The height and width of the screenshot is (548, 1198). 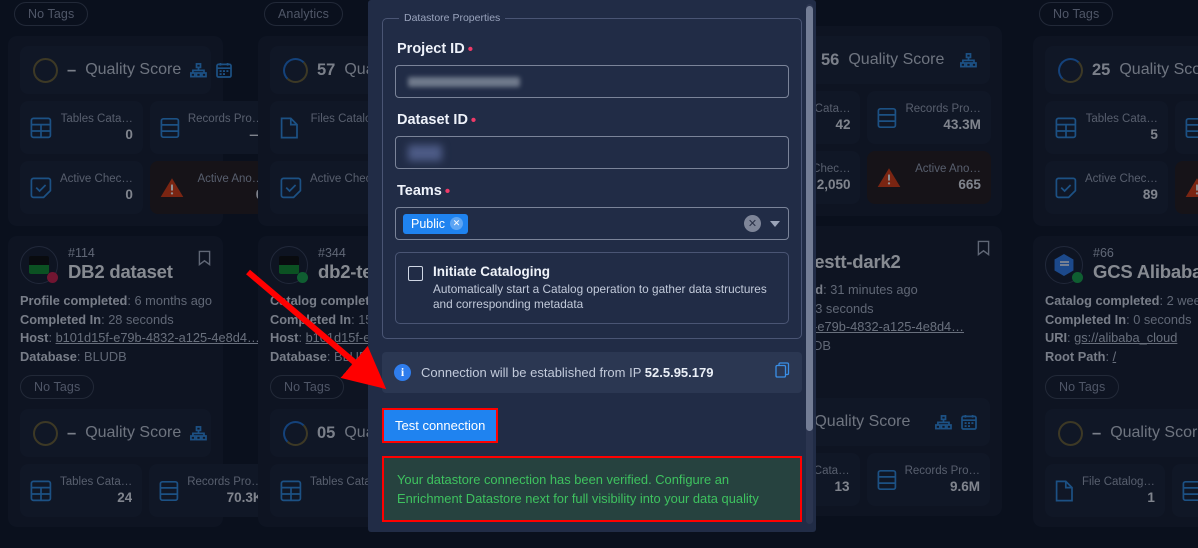 I want to click on dataset-id-label: Dataset ID •, so click(x=437, y=120).